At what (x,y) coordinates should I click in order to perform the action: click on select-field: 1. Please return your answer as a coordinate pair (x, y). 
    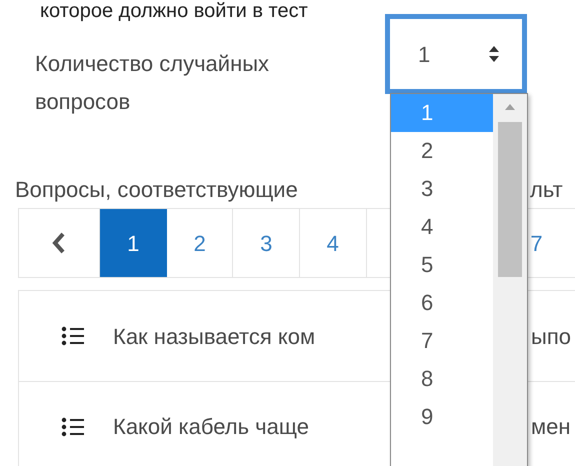
    Looking at the image, I should click on (456, 54).